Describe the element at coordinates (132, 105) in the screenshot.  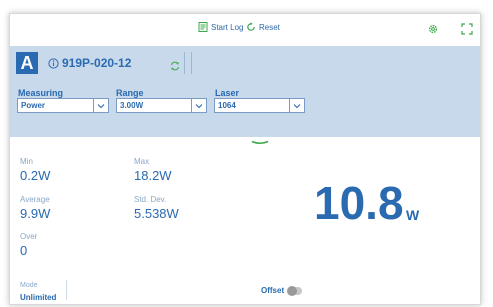
I see `range-value: 3.00W` at that location.